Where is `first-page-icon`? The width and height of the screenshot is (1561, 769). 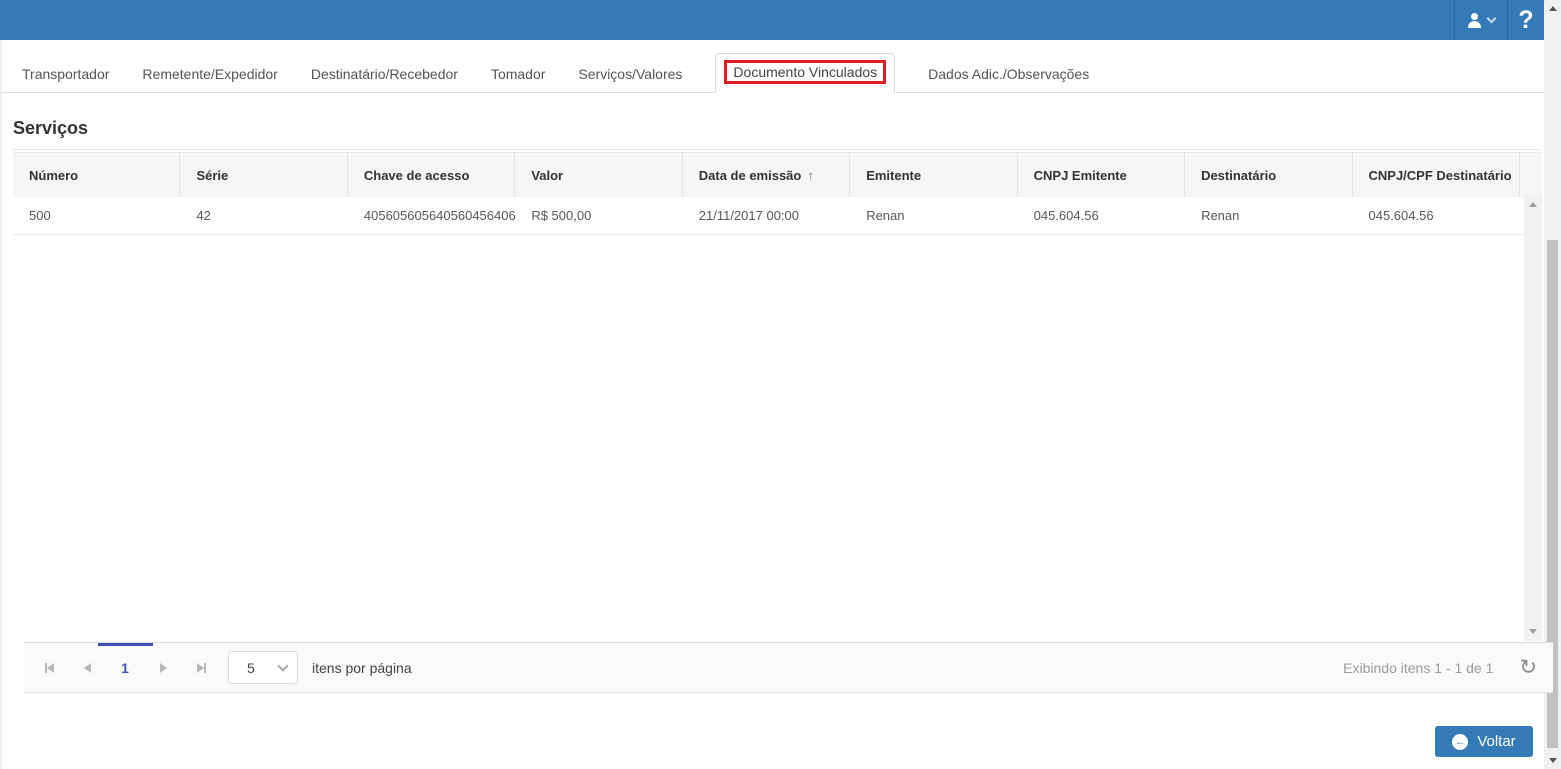
first-page-icon is located at coordinates (50, 667).